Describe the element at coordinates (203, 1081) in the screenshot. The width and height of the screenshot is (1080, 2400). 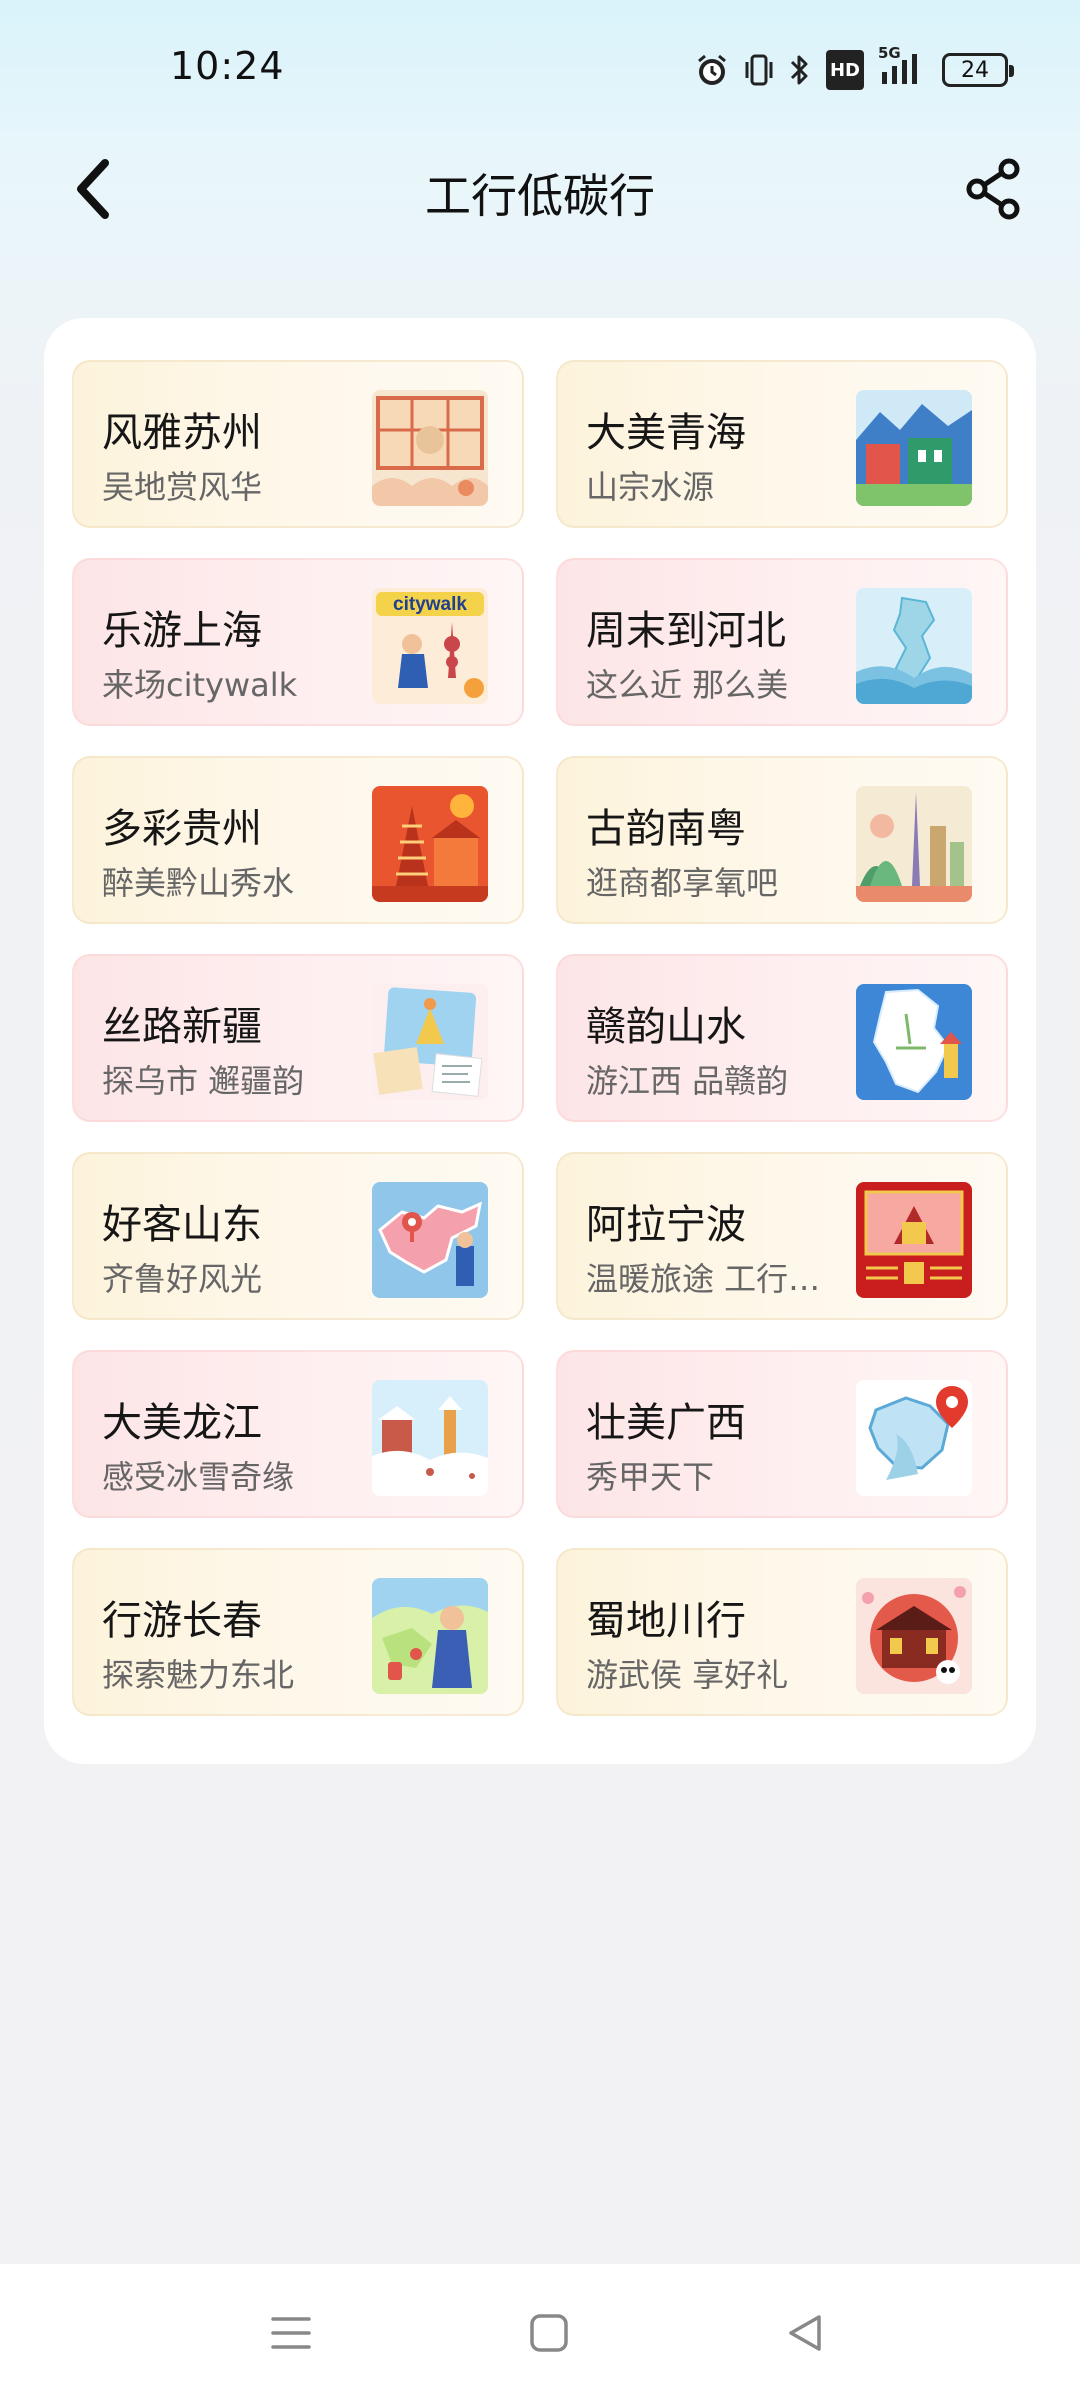
I see `card-subtitle: 探乌市 邂疆韵` at that location.